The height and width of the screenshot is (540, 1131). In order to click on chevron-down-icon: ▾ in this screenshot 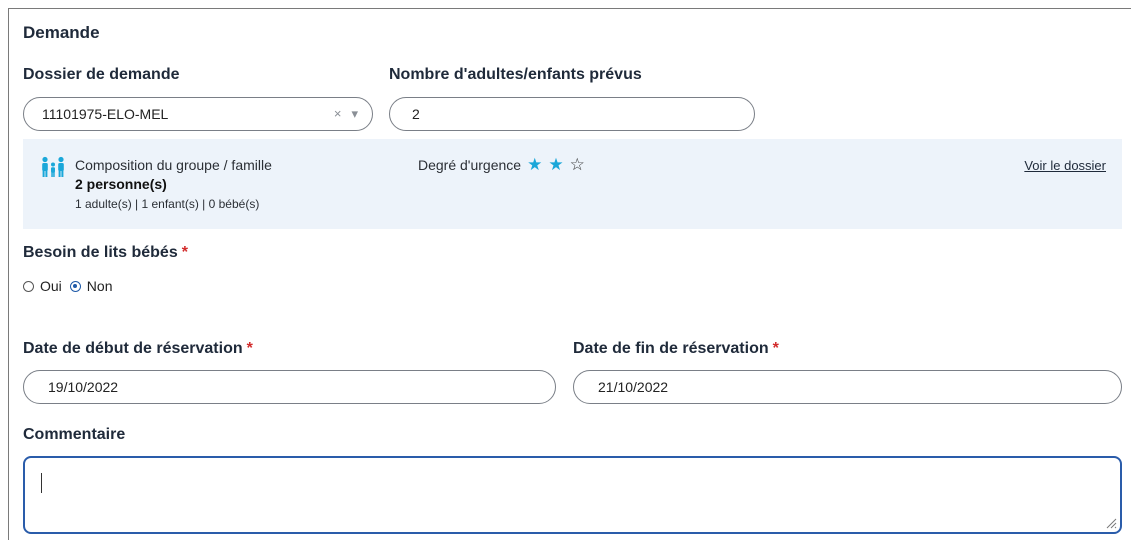, I will do `click(354, 114)`.